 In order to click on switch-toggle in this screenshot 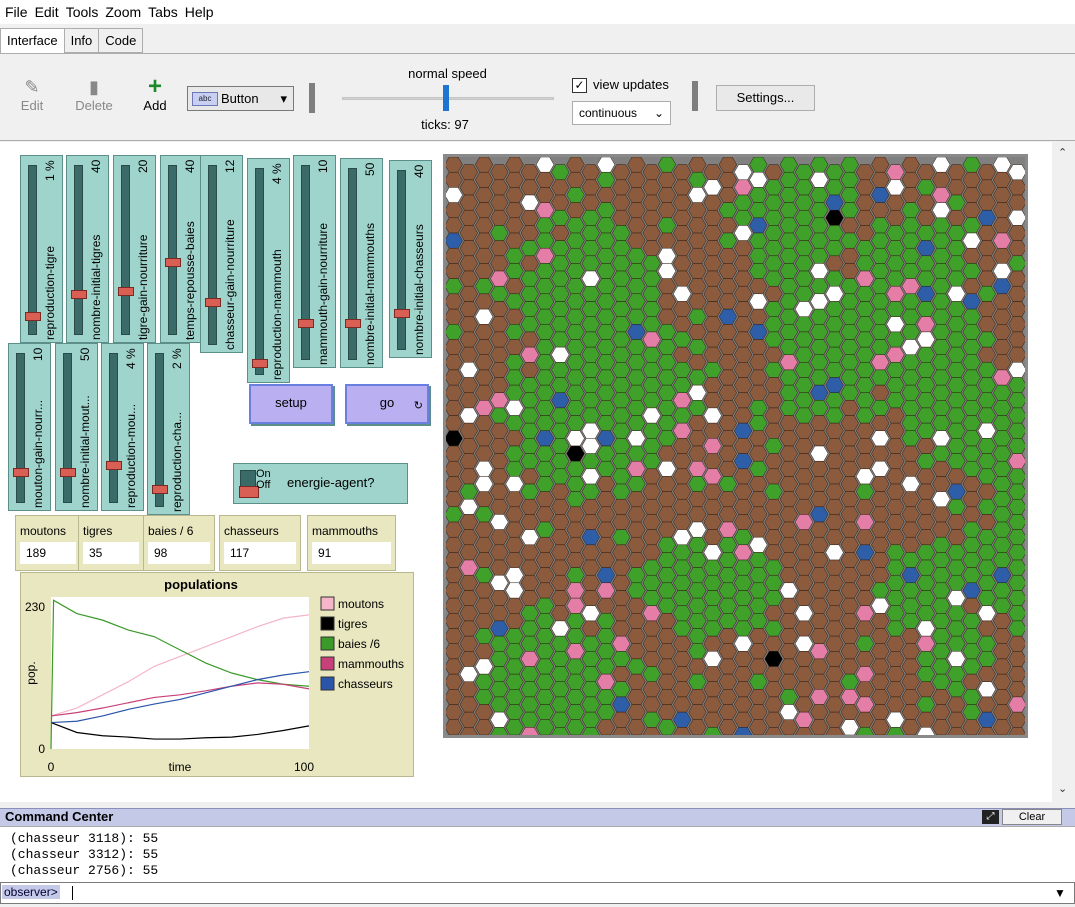, I will do `click(249, 484)`.